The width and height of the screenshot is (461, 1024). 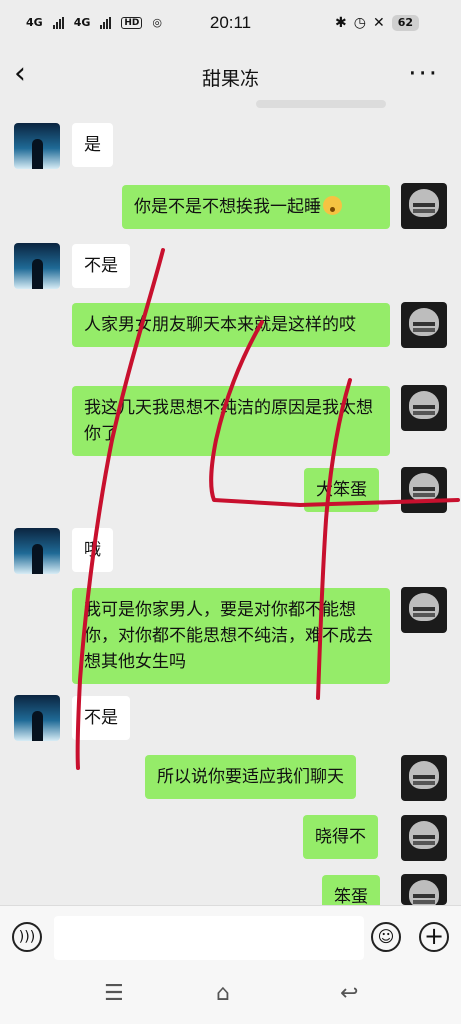 I want to click on message-bubble-left: 是, so click(x=92, y=145).